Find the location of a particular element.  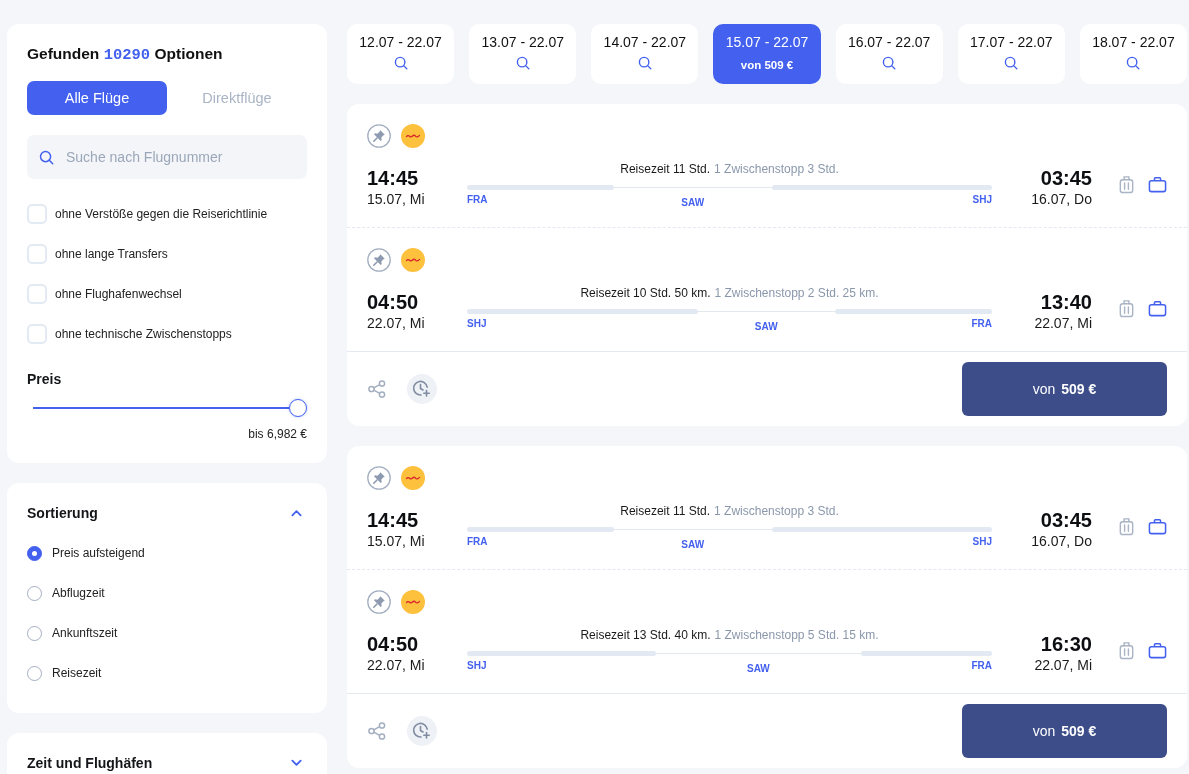

date-tab: 14.07 - 22.07 is located at coordinates (645, 54).